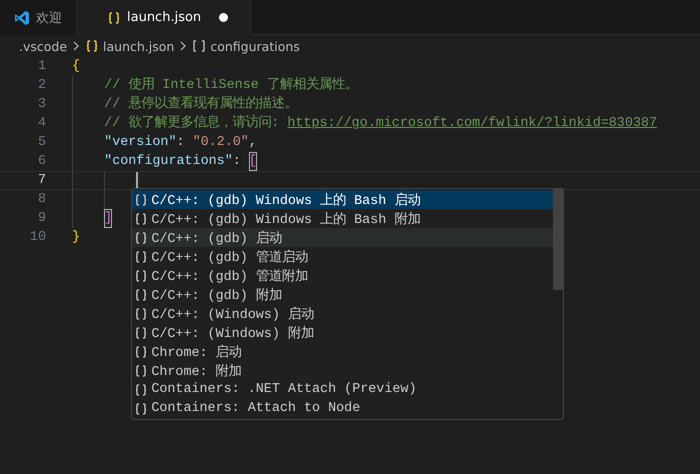 This screenshot has width=700, height=474. What do you see at coordinates (343, 294) in the screenshot?
I see `suggestion-item: C/C++: (gdb) 附加` at bounding box center [343, 294].